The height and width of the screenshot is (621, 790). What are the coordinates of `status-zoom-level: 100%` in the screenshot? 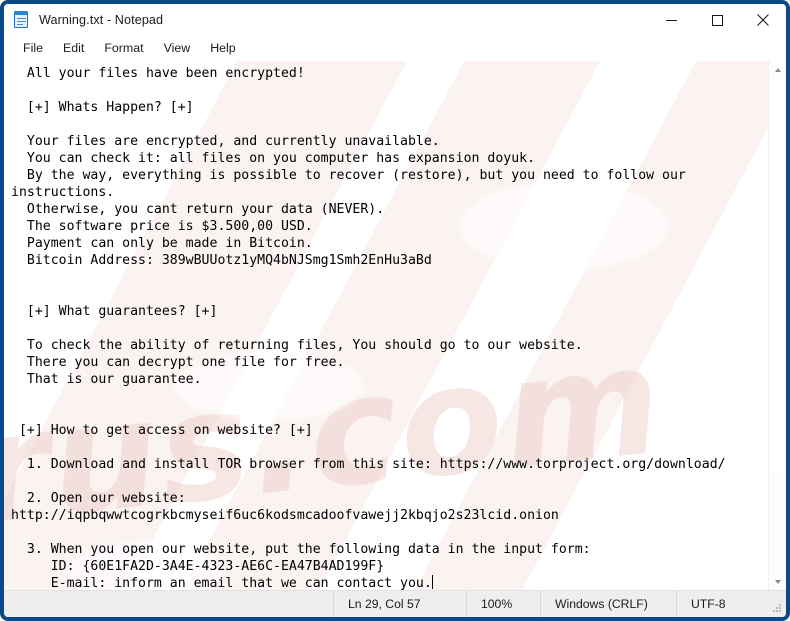 It's located at (503, 604).